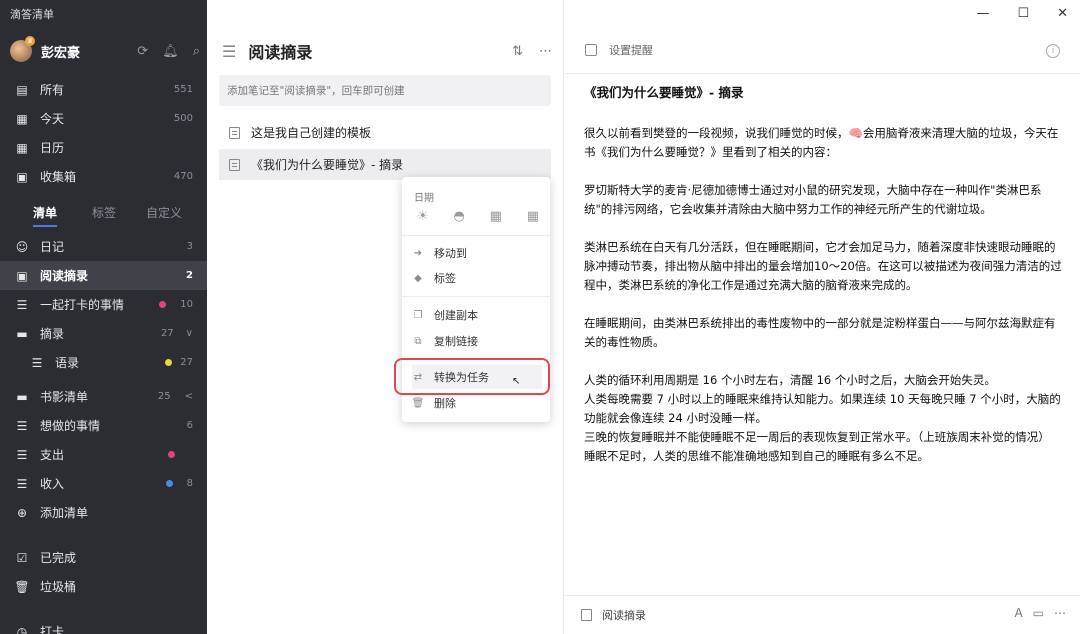 This screenshot has width=1080, height=634. Describe the element at coordinates (822, 614) in the screenshot. I see `detail-footer: 阅读摘录 A ▭ ⋯` at that location.